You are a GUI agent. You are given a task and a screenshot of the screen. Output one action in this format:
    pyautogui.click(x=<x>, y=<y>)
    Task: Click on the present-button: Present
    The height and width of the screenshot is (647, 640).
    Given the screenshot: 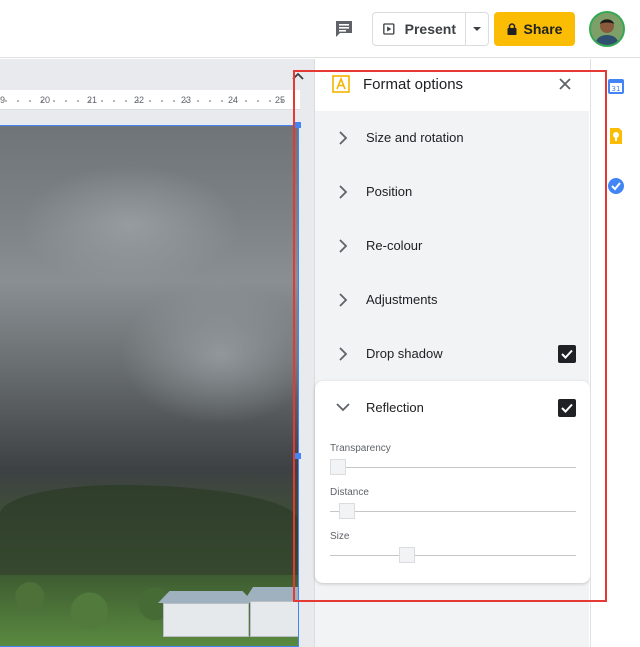 What is the action you would take?
    pyautogui.click(x=419, y=29)
    